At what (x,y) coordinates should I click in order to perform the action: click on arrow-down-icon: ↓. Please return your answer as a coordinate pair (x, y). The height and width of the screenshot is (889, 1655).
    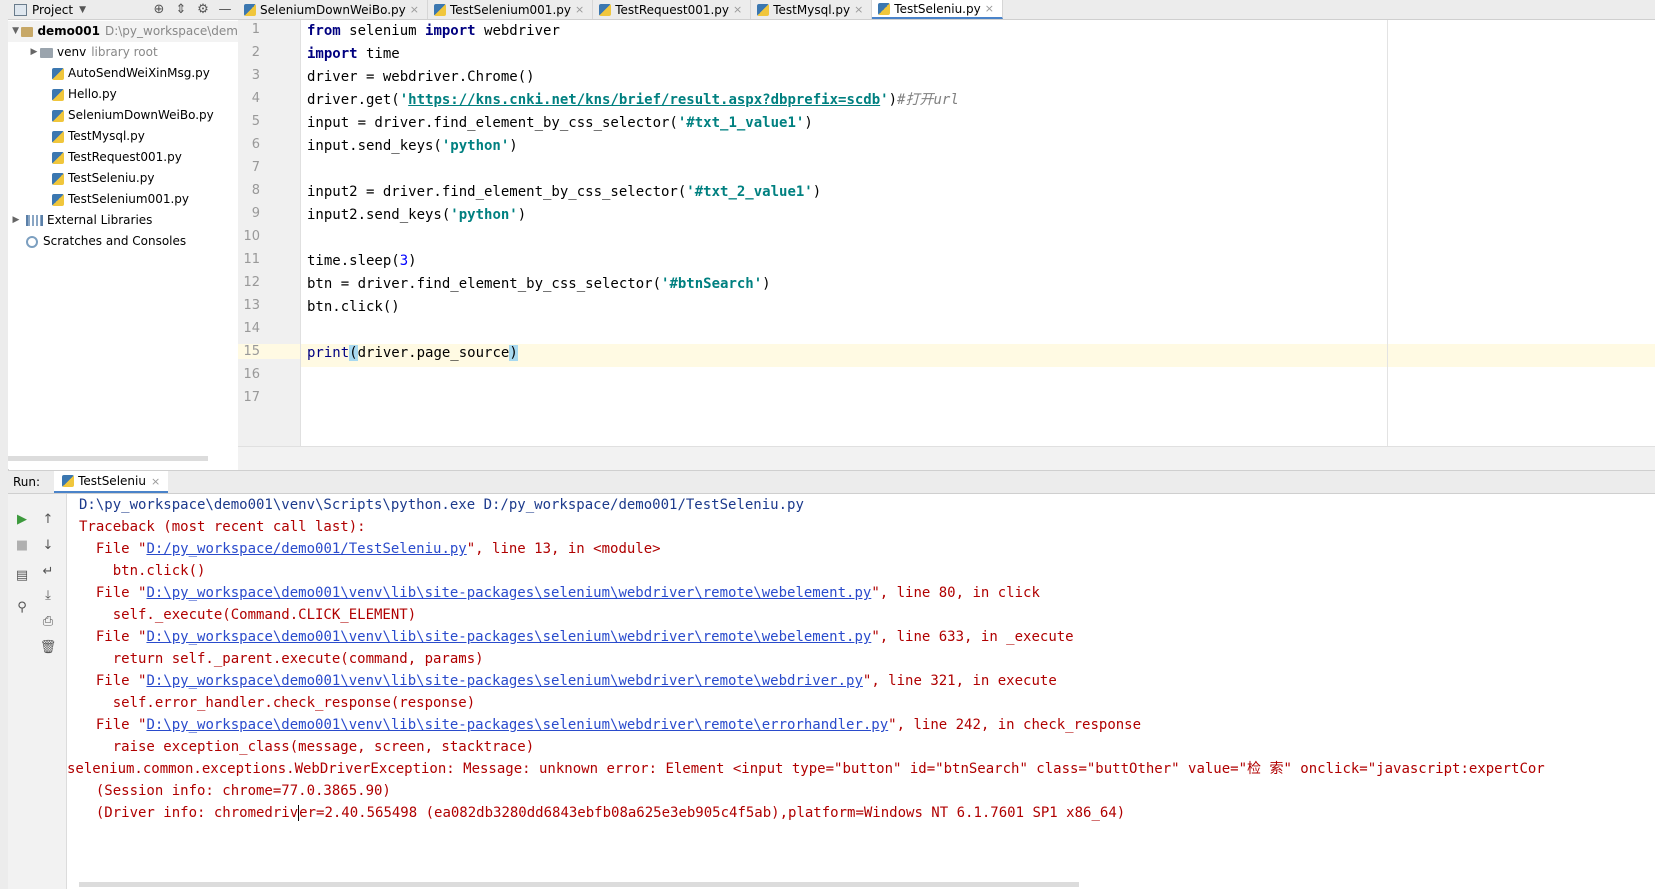
    Looking at the image, I should click on (48, 546).